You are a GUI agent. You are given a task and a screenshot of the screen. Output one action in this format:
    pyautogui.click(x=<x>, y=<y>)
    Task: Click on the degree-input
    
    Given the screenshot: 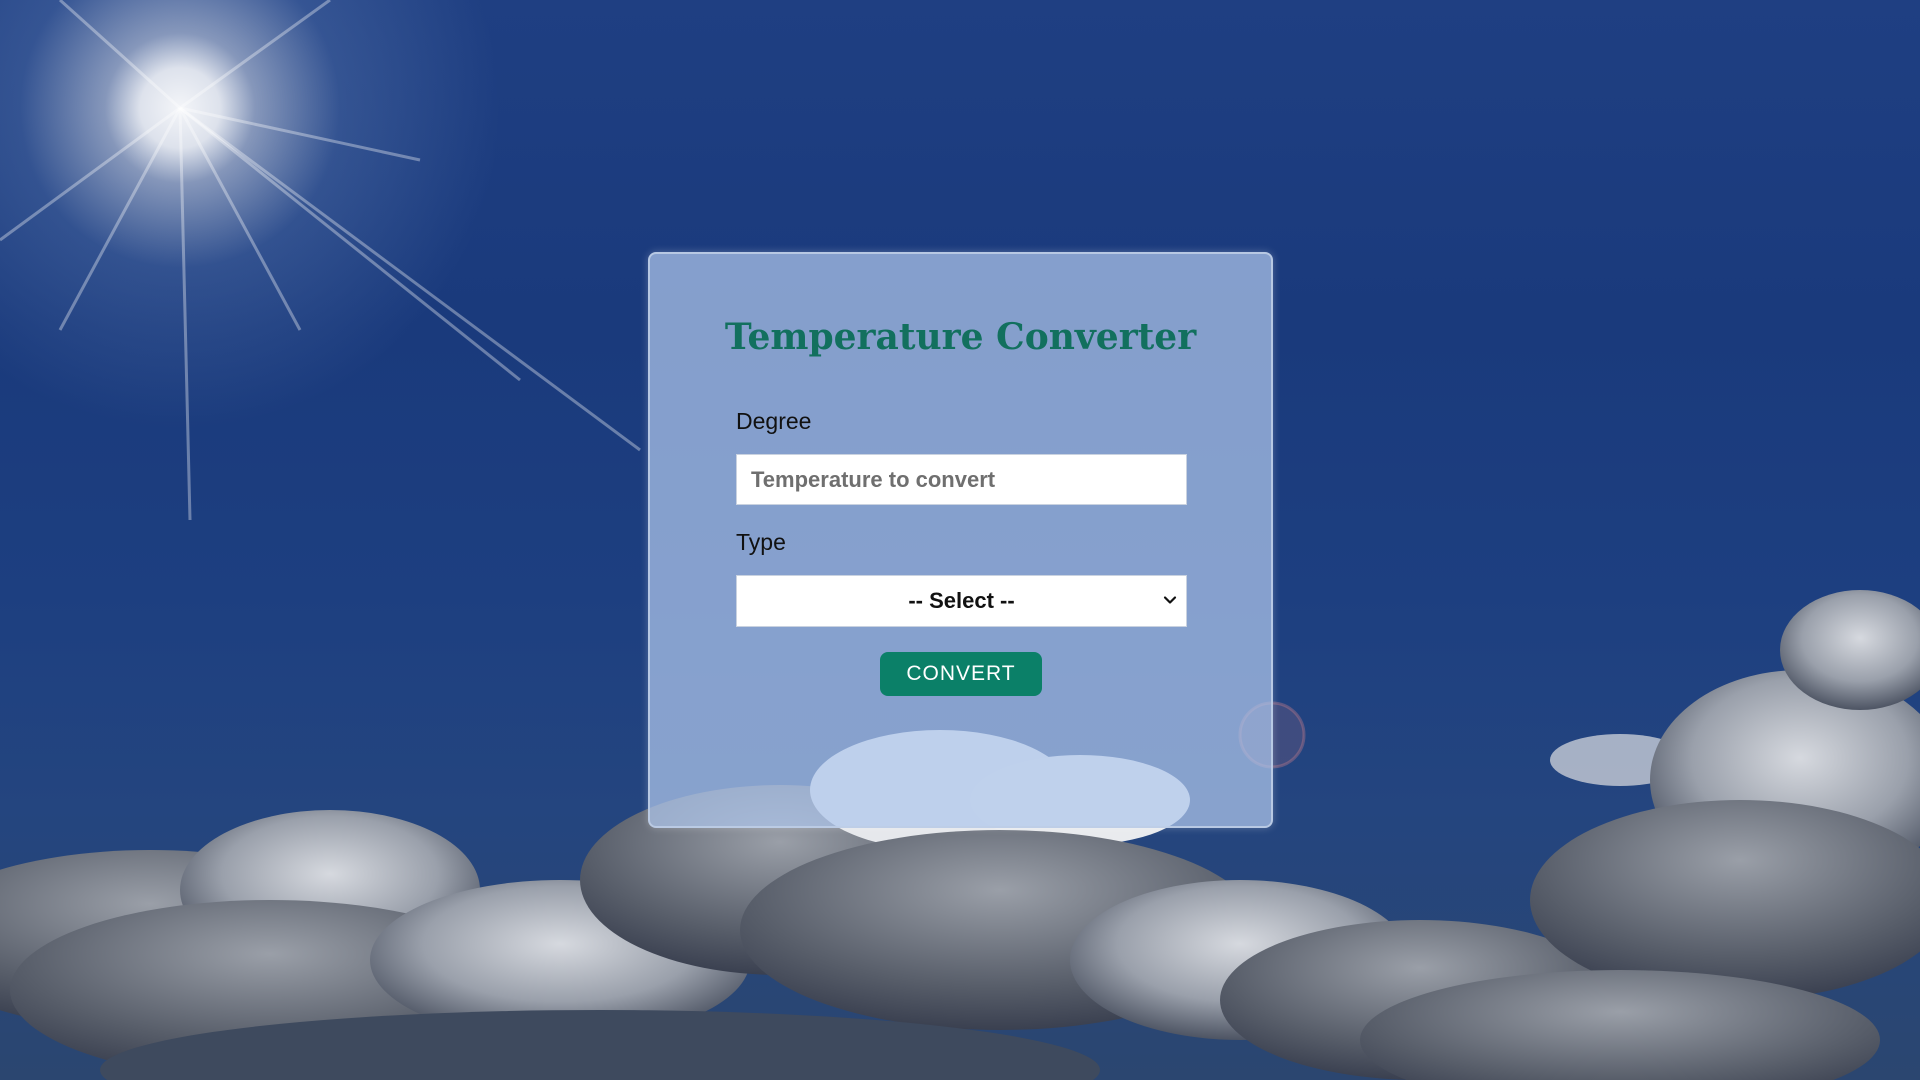 What is the action you would take?
    pyautogui.click(x=961, y=479)
    